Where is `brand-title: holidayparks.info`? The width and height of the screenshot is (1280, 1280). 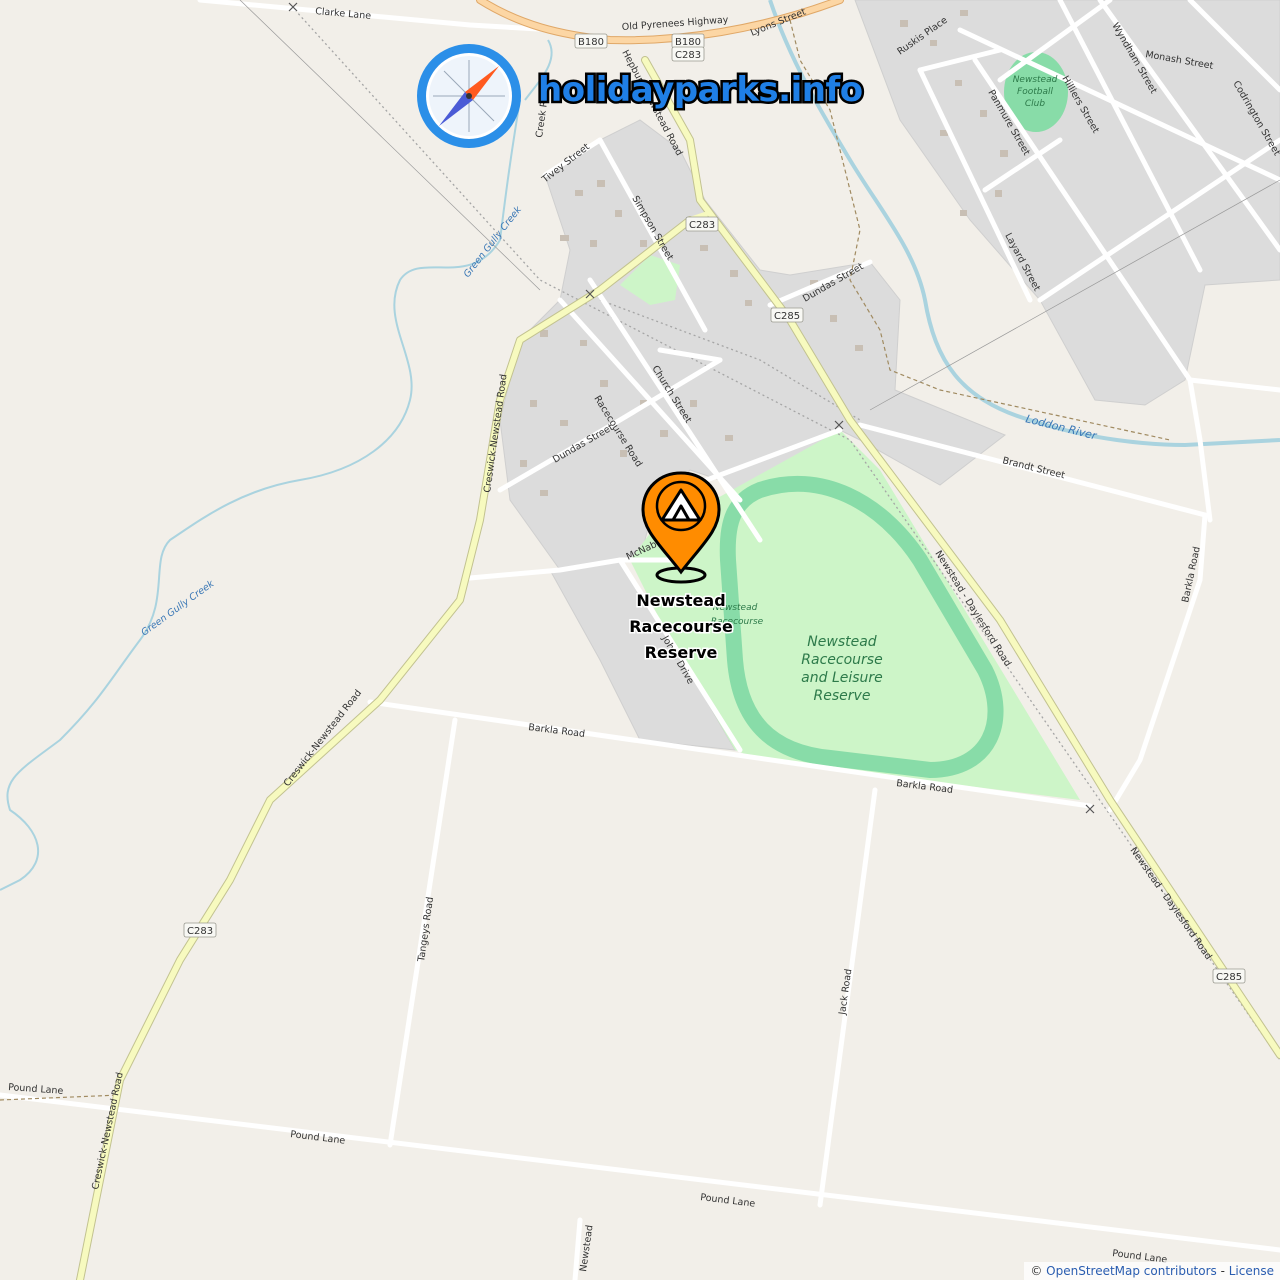
brand-title: holidayparks.info is located at coordinates (700, 90).